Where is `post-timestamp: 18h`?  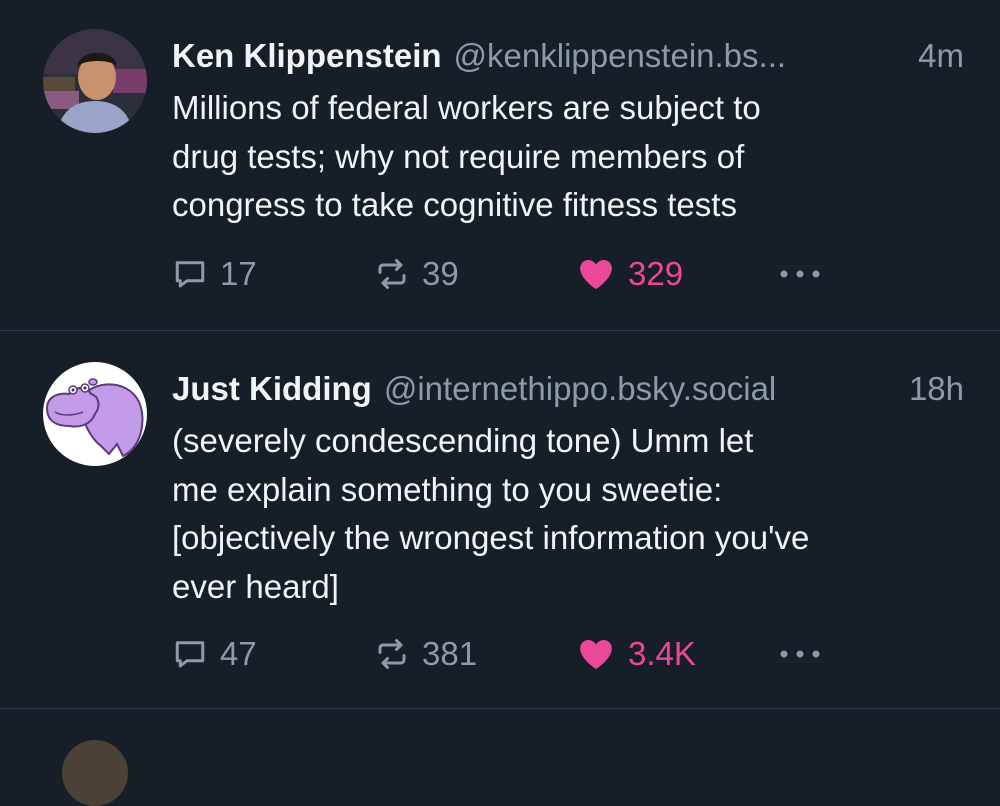 post-timestamp: 18h is located at coordinates (936, 389).